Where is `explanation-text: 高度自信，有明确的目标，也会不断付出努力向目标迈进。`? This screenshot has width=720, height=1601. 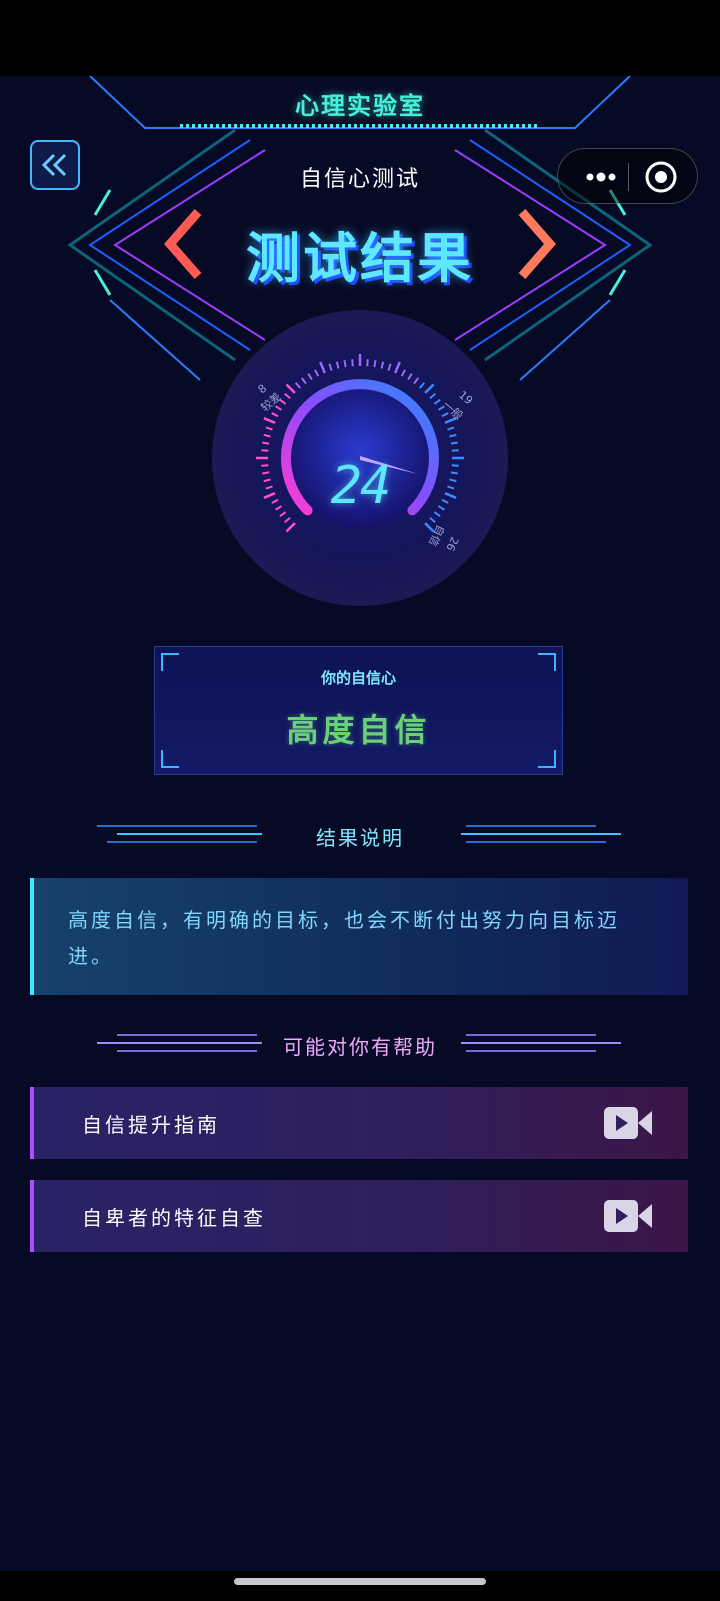 explanation-text: 高度自信，有明确的目标，也会不断付出努力向目标迈进。 is located at coordinates (344, 938).